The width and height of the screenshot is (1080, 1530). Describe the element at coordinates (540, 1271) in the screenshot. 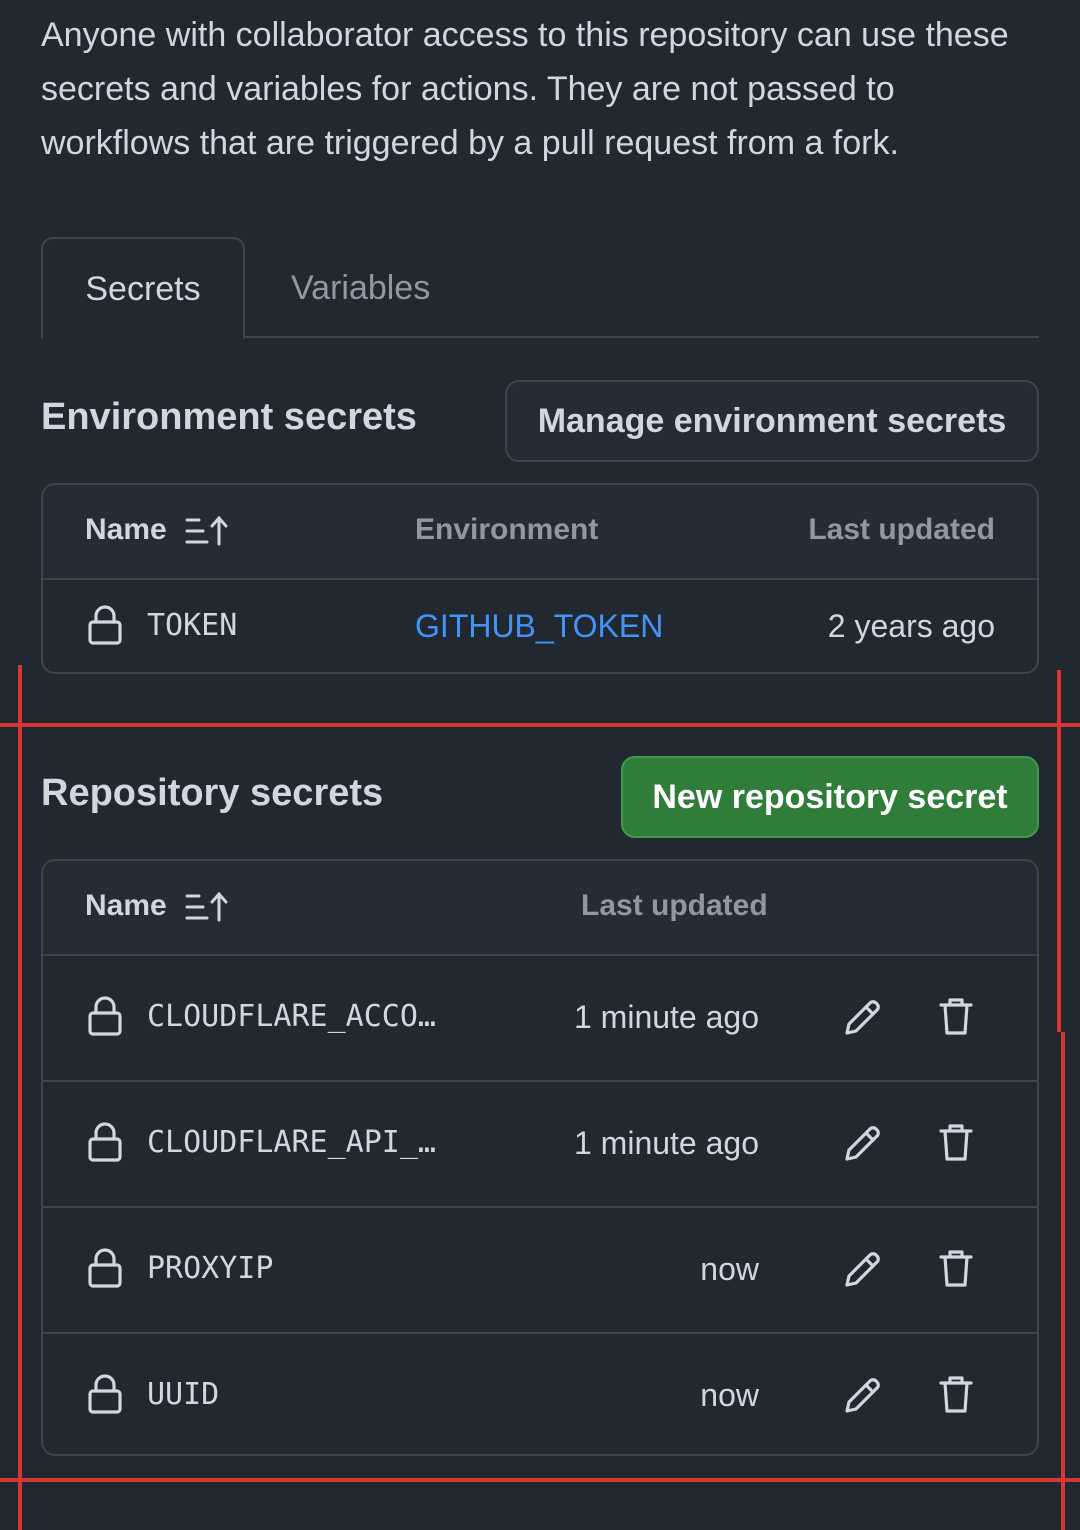

I see `table-row: PROXYIP now` at that location.